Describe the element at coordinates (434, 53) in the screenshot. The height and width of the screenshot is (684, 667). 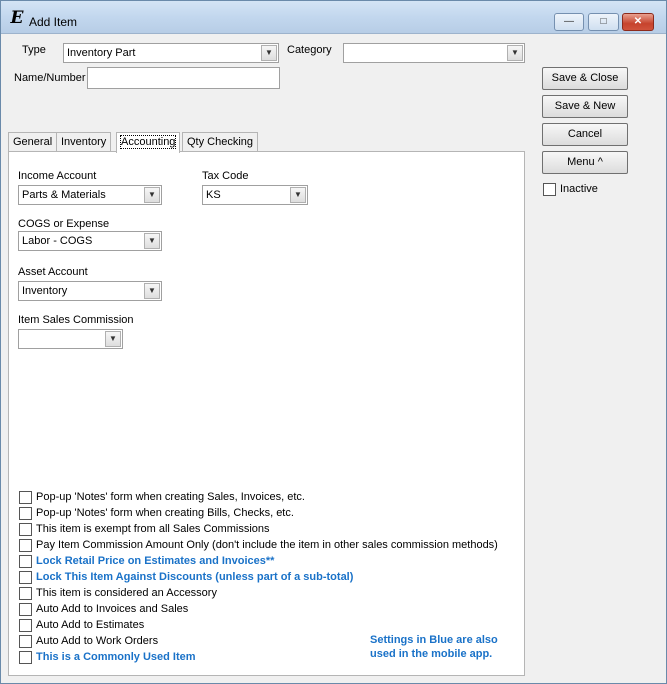
I see `category-select: ▼` at that location.